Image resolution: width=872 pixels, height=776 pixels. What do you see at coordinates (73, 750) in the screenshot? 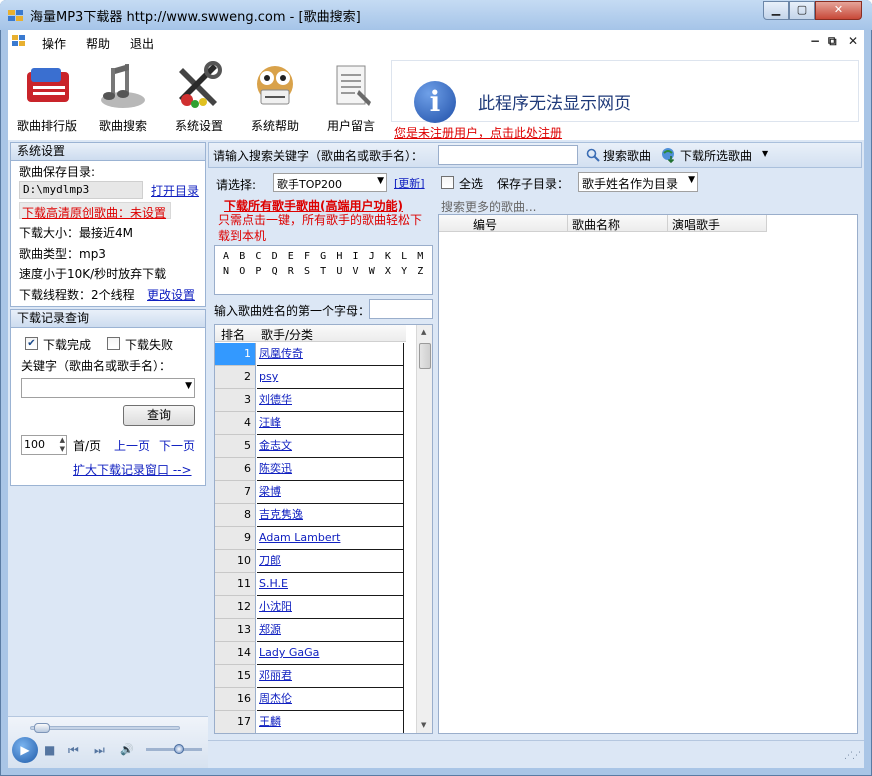
I see `previous-button: ⏮` at bounding box center [73, 750].